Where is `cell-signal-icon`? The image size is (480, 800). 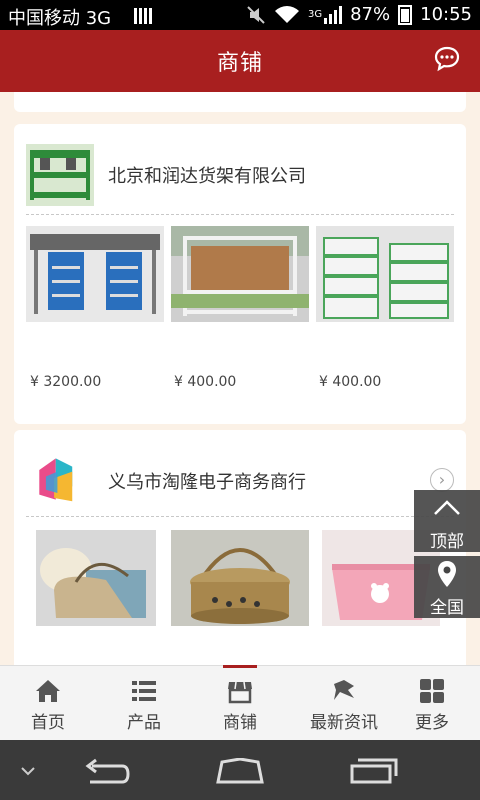
cell-signal-icon is located at coordinates (333, 14).